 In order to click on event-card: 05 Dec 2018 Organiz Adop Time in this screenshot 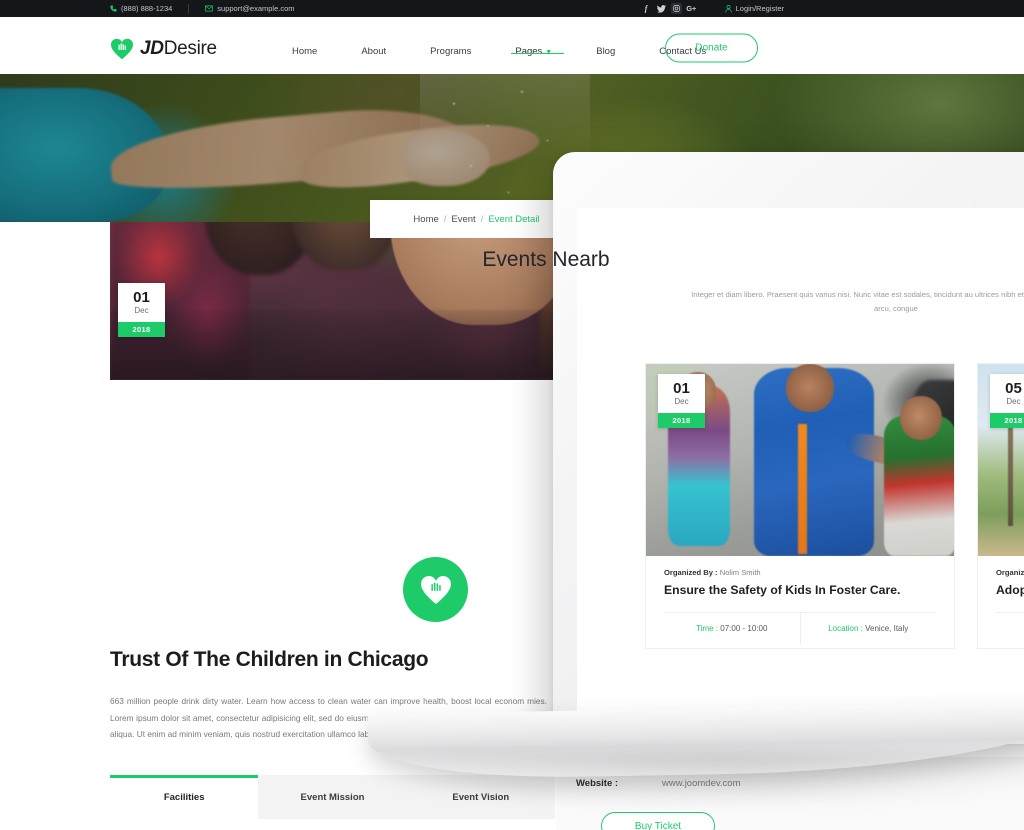, I will do `click(1000, 506)`.